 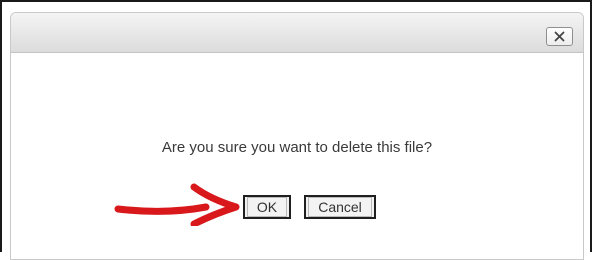 I want to click on dialog-titlebar, so click(x=297, y=33).